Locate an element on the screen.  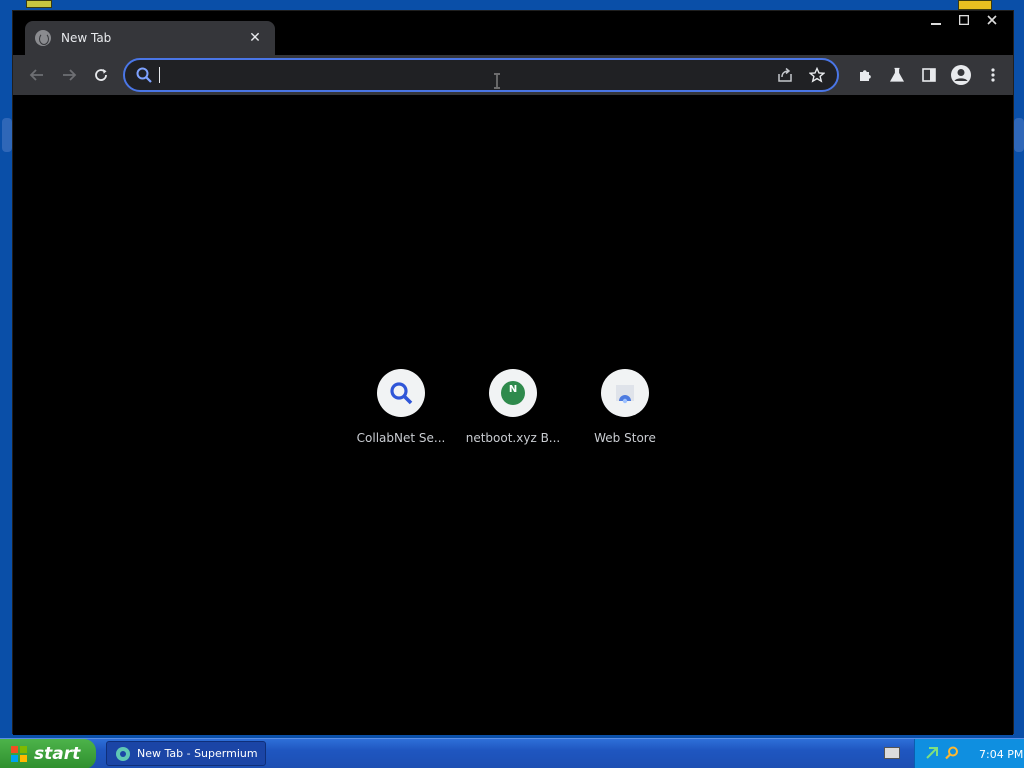
toolbar-actions is located at coordinates (929, 75).